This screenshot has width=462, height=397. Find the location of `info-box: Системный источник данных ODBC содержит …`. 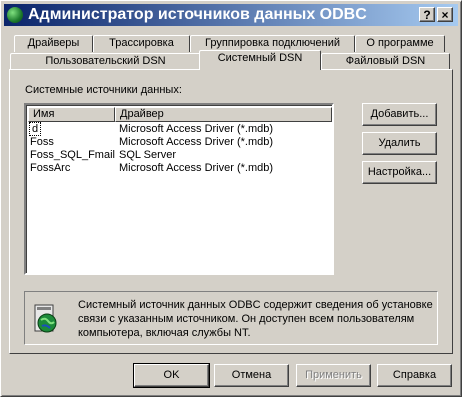

info-box: Системный источник данных ODBC содержит … is located at coordinates (231, 318).